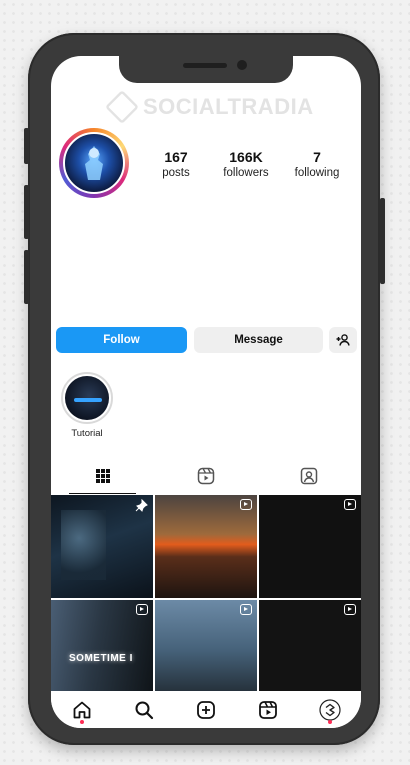  I want to click on speaker, so click(205, 65).